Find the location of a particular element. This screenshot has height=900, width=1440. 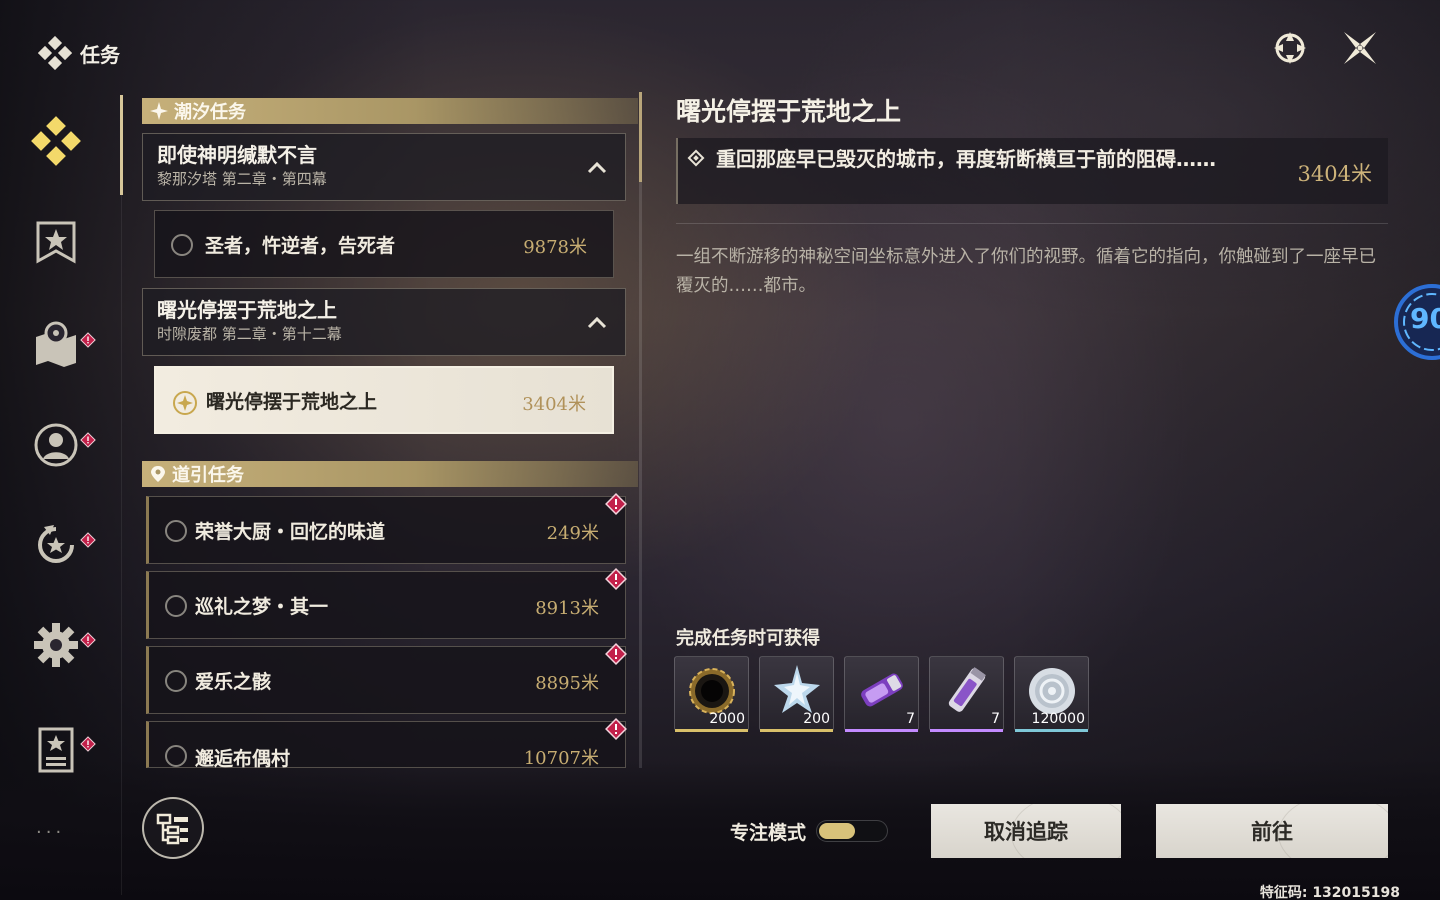

quest-distance: 10707米 is located at coordinates (561, 758).